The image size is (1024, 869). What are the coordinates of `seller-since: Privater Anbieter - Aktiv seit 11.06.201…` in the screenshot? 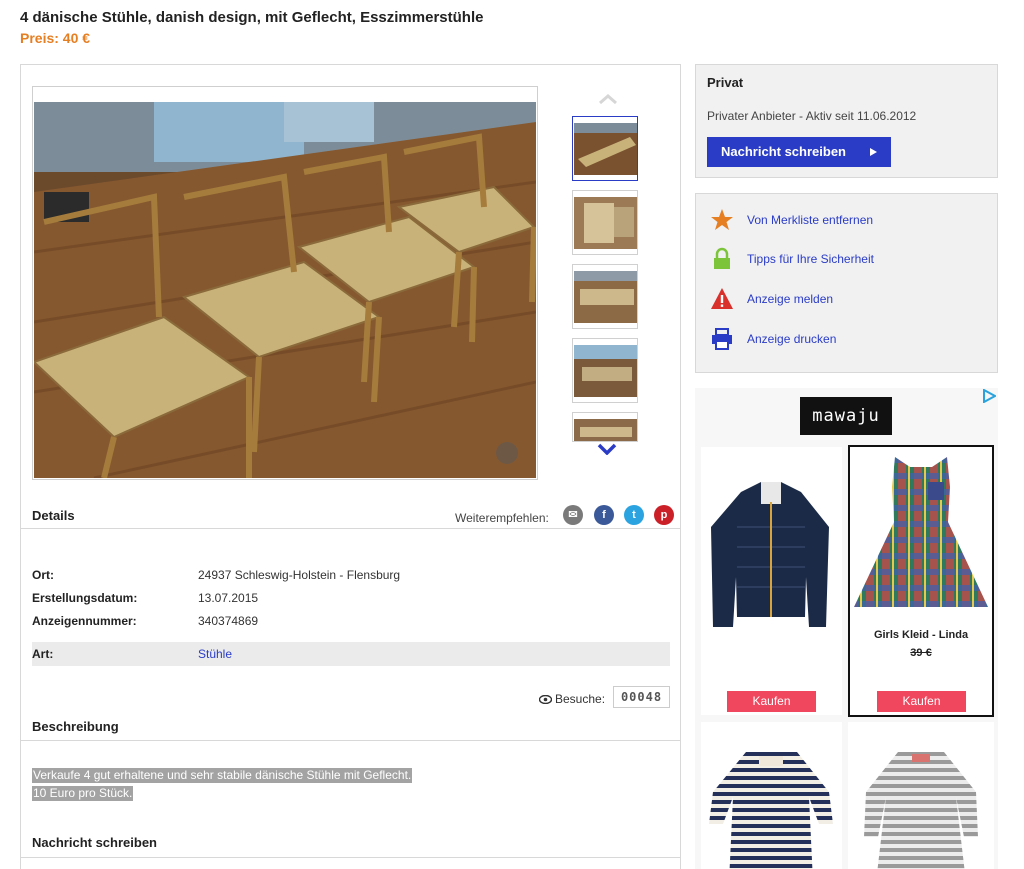 It's located at (812, 116).